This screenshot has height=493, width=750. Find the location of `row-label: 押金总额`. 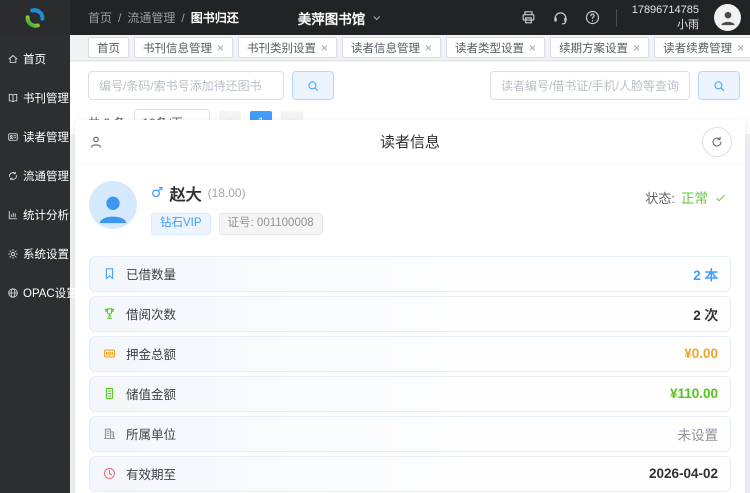

row-label: 押金总额 is located at coordinates (151, 355).